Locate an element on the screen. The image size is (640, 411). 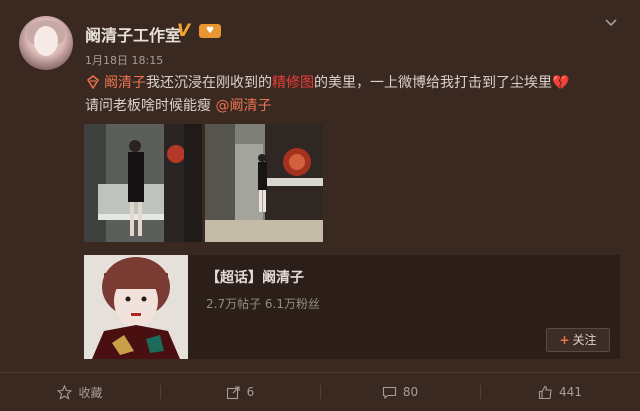
supertopic-thumbnail is located at coordinates (136, 307).